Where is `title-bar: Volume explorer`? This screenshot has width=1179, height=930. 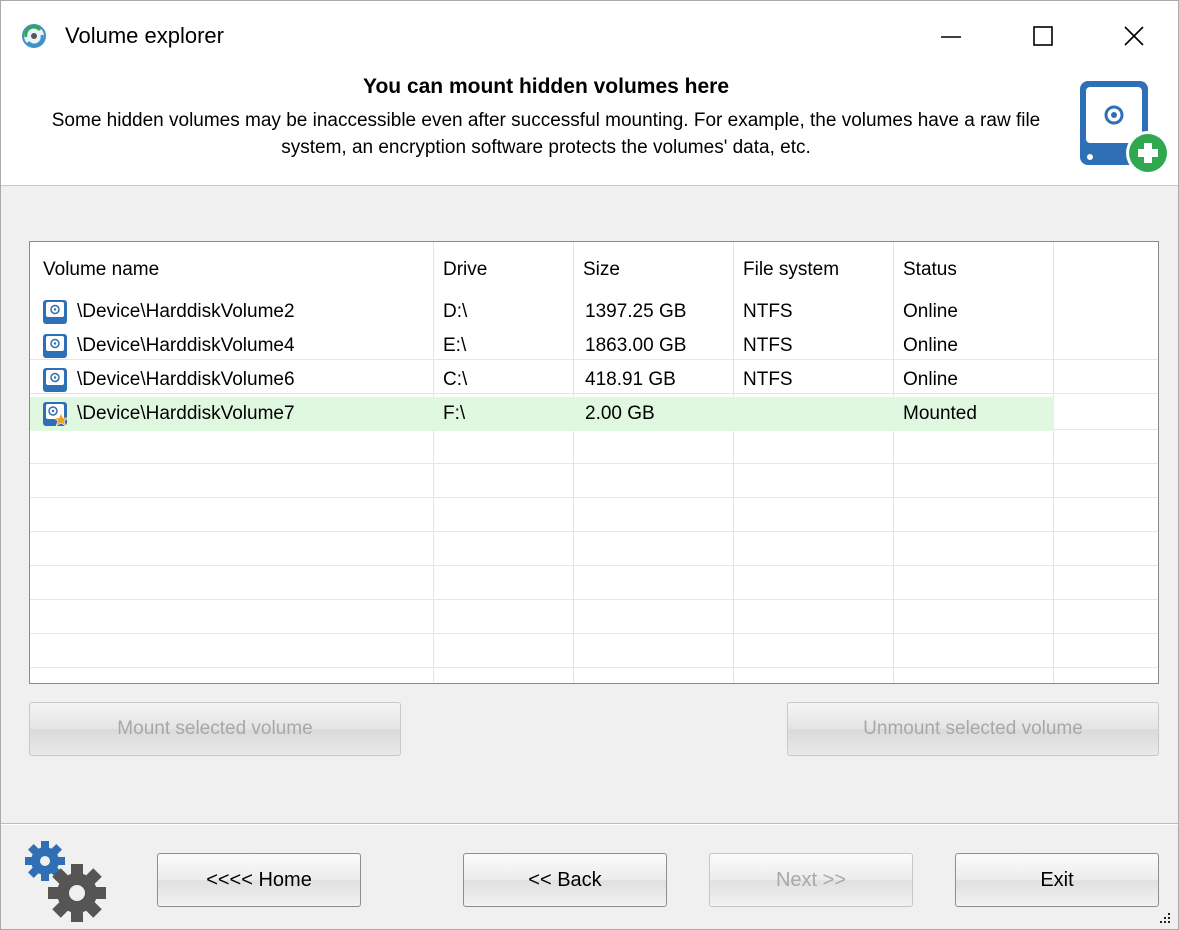
title-bar: Volume explorer is located at coordinates (589, 35).